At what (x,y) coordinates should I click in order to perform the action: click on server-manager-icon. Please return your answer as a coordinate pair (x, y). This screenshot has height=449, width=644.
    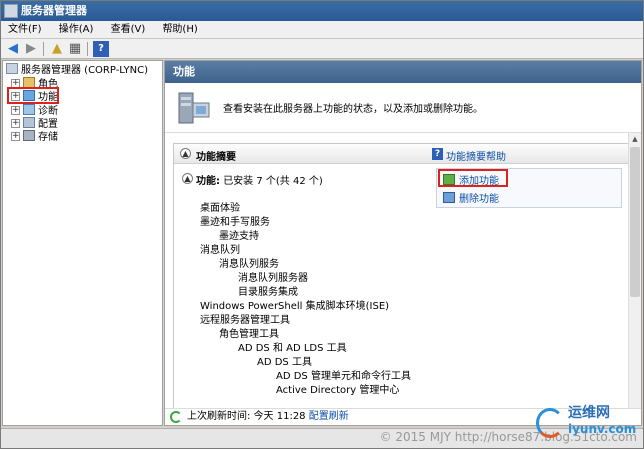
    Looking at the image, I should click on (11, 11).